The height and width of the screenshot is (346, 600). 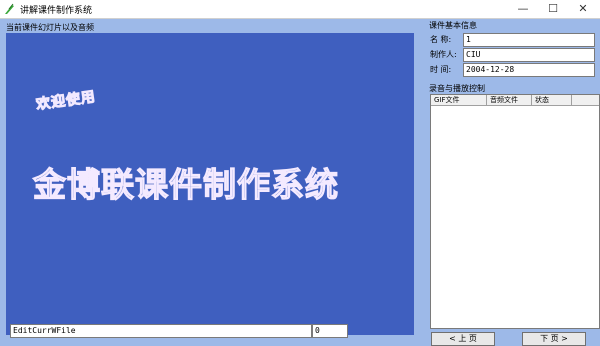 I want to click on system-title-text: 金博联课件制作系统, so click(x=185, y=184).